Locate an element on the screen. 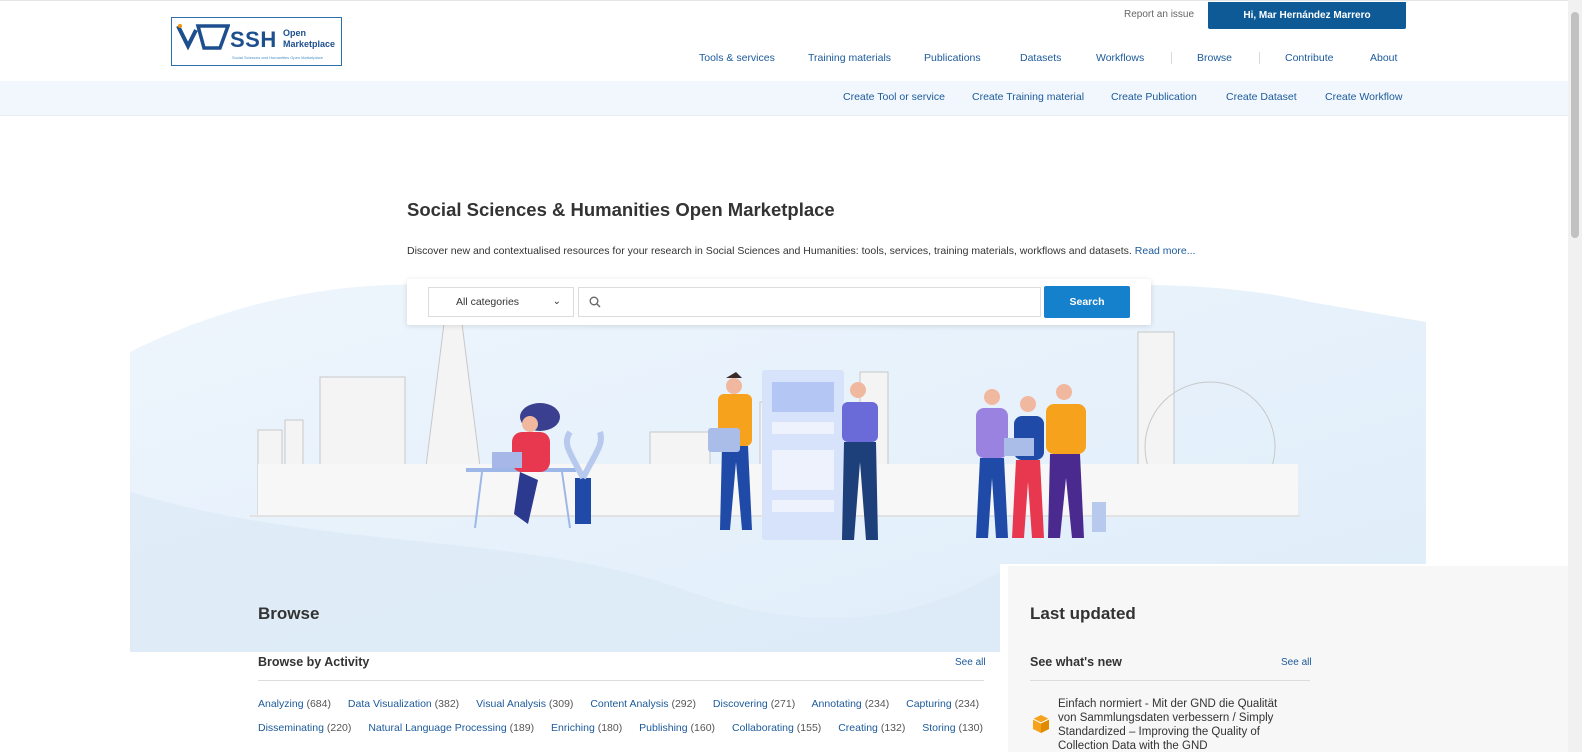 The image size is (1582, 753). search-icon is located at coordinates (595, 302).